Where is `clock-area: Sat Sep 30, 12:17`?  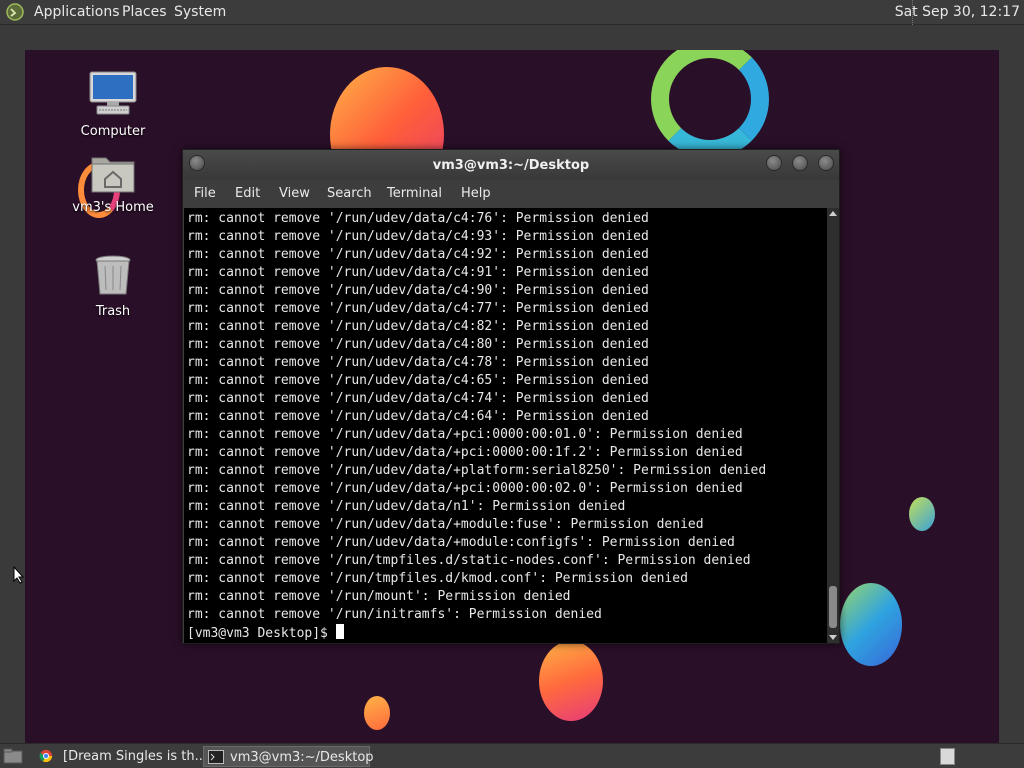
clock-area: Sat Sep 30, 12:17 is located at coordinates (959, 12).